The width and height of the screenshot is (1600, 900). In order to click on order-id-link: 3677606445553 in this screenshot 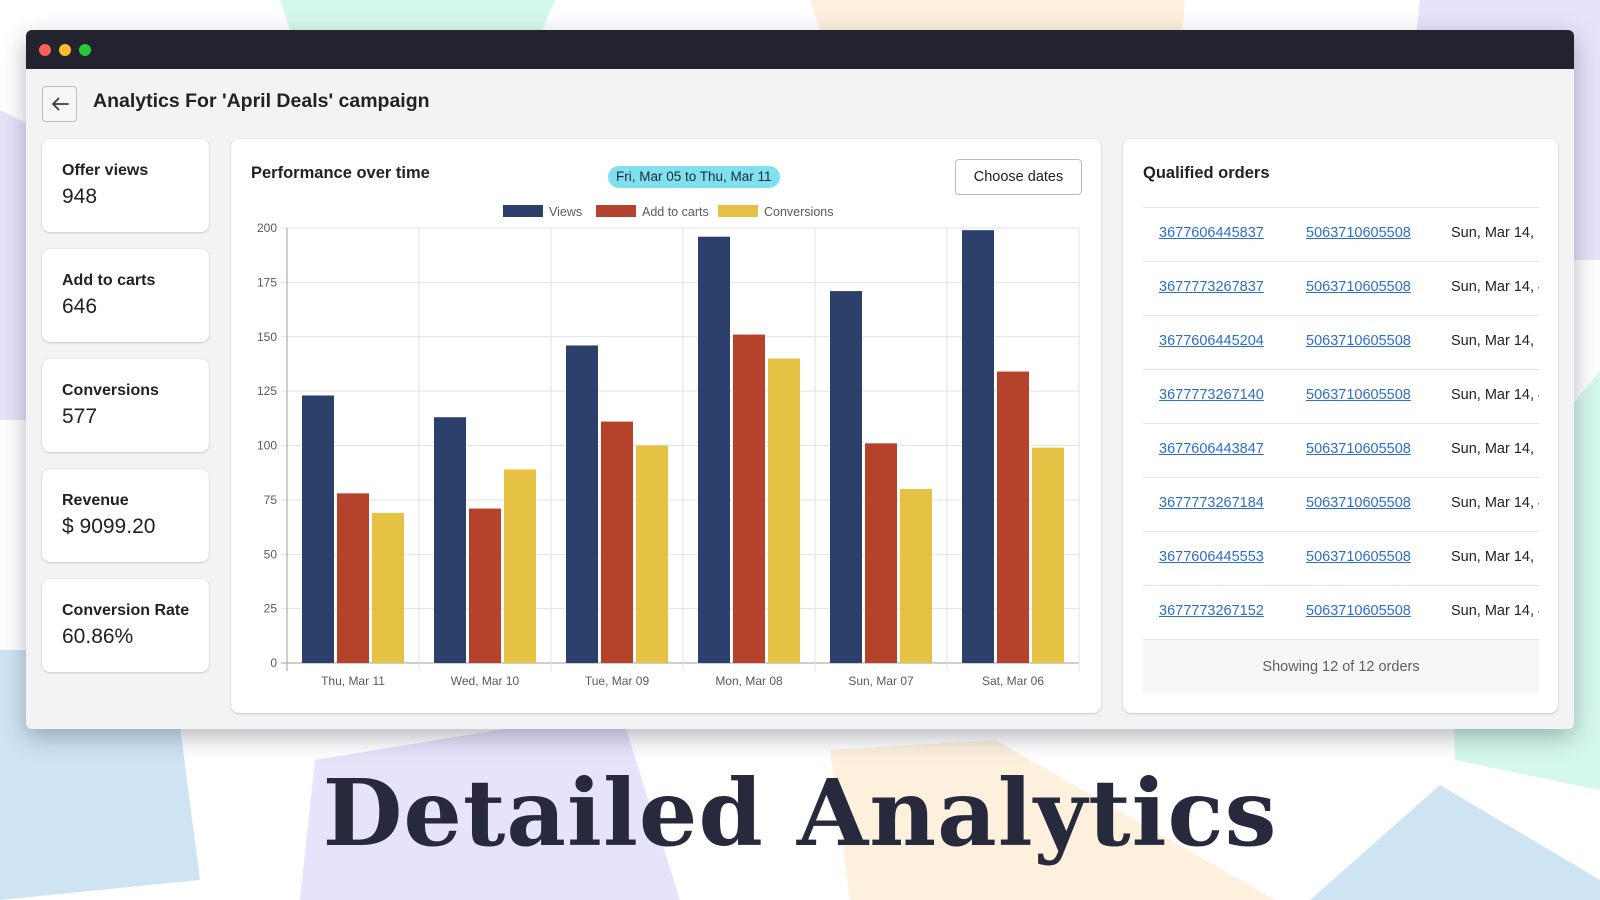, I will do `click(1211, 557)`.